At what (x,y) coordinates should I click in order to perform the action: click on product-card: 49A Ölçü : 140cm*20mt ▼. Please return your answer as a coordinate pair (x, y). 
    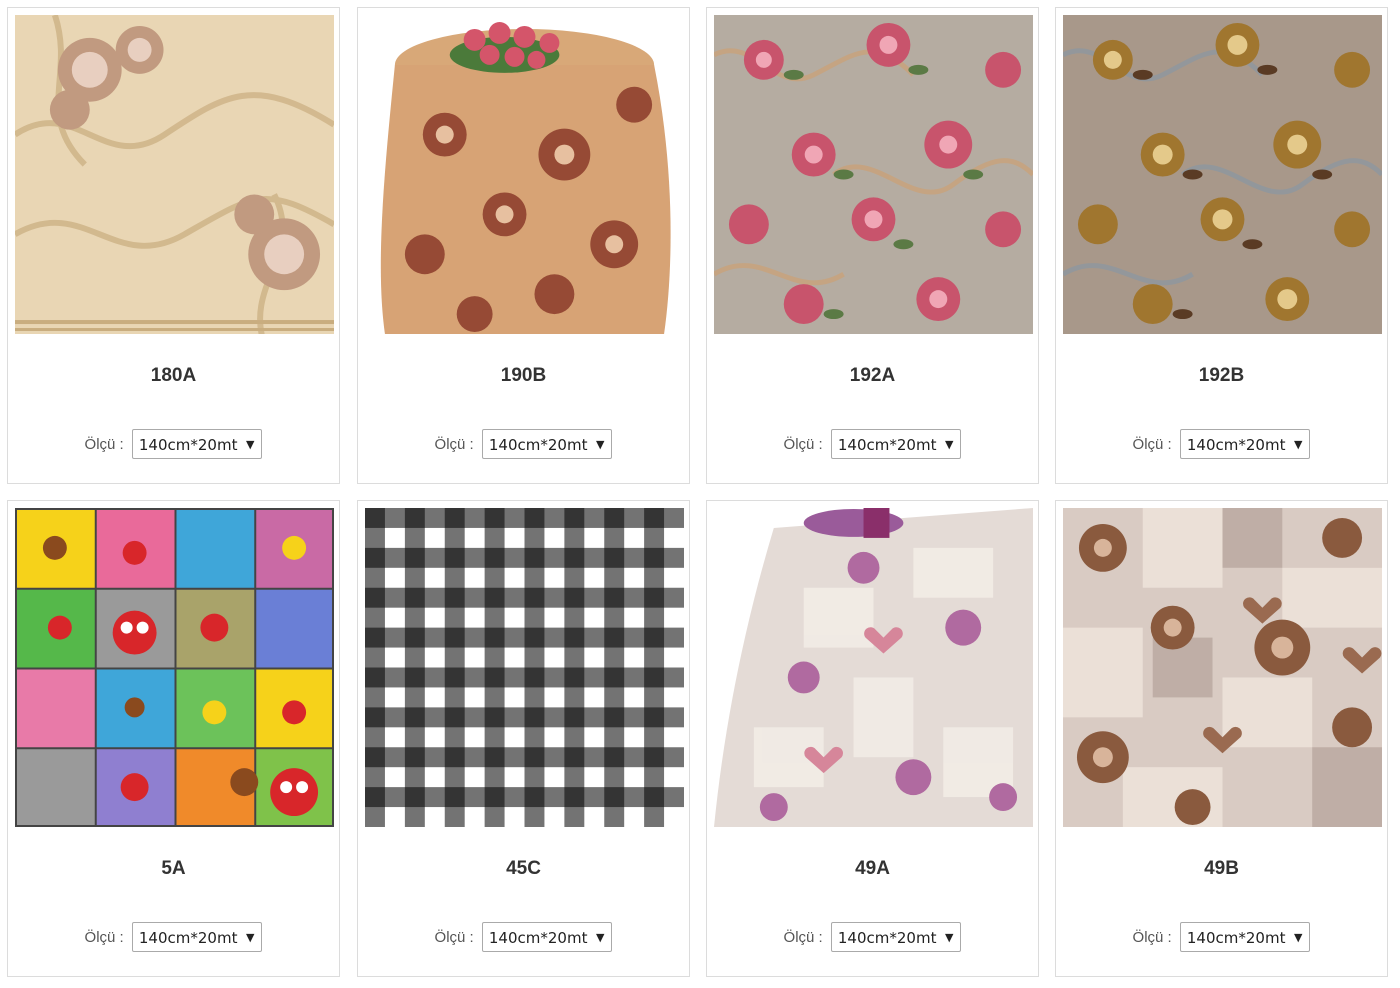
    Looking at the image, I should click on (872, 738).